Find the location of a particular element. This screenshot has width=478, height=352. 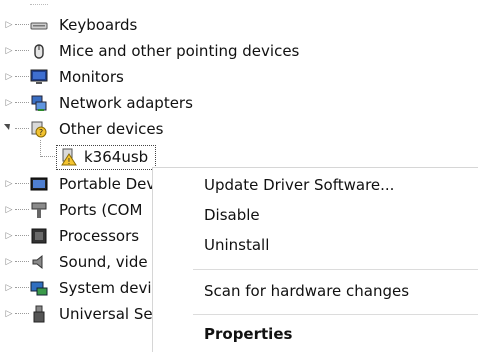

menu-item-label: Scan for hardware changes is located at coordinates (307, 291).